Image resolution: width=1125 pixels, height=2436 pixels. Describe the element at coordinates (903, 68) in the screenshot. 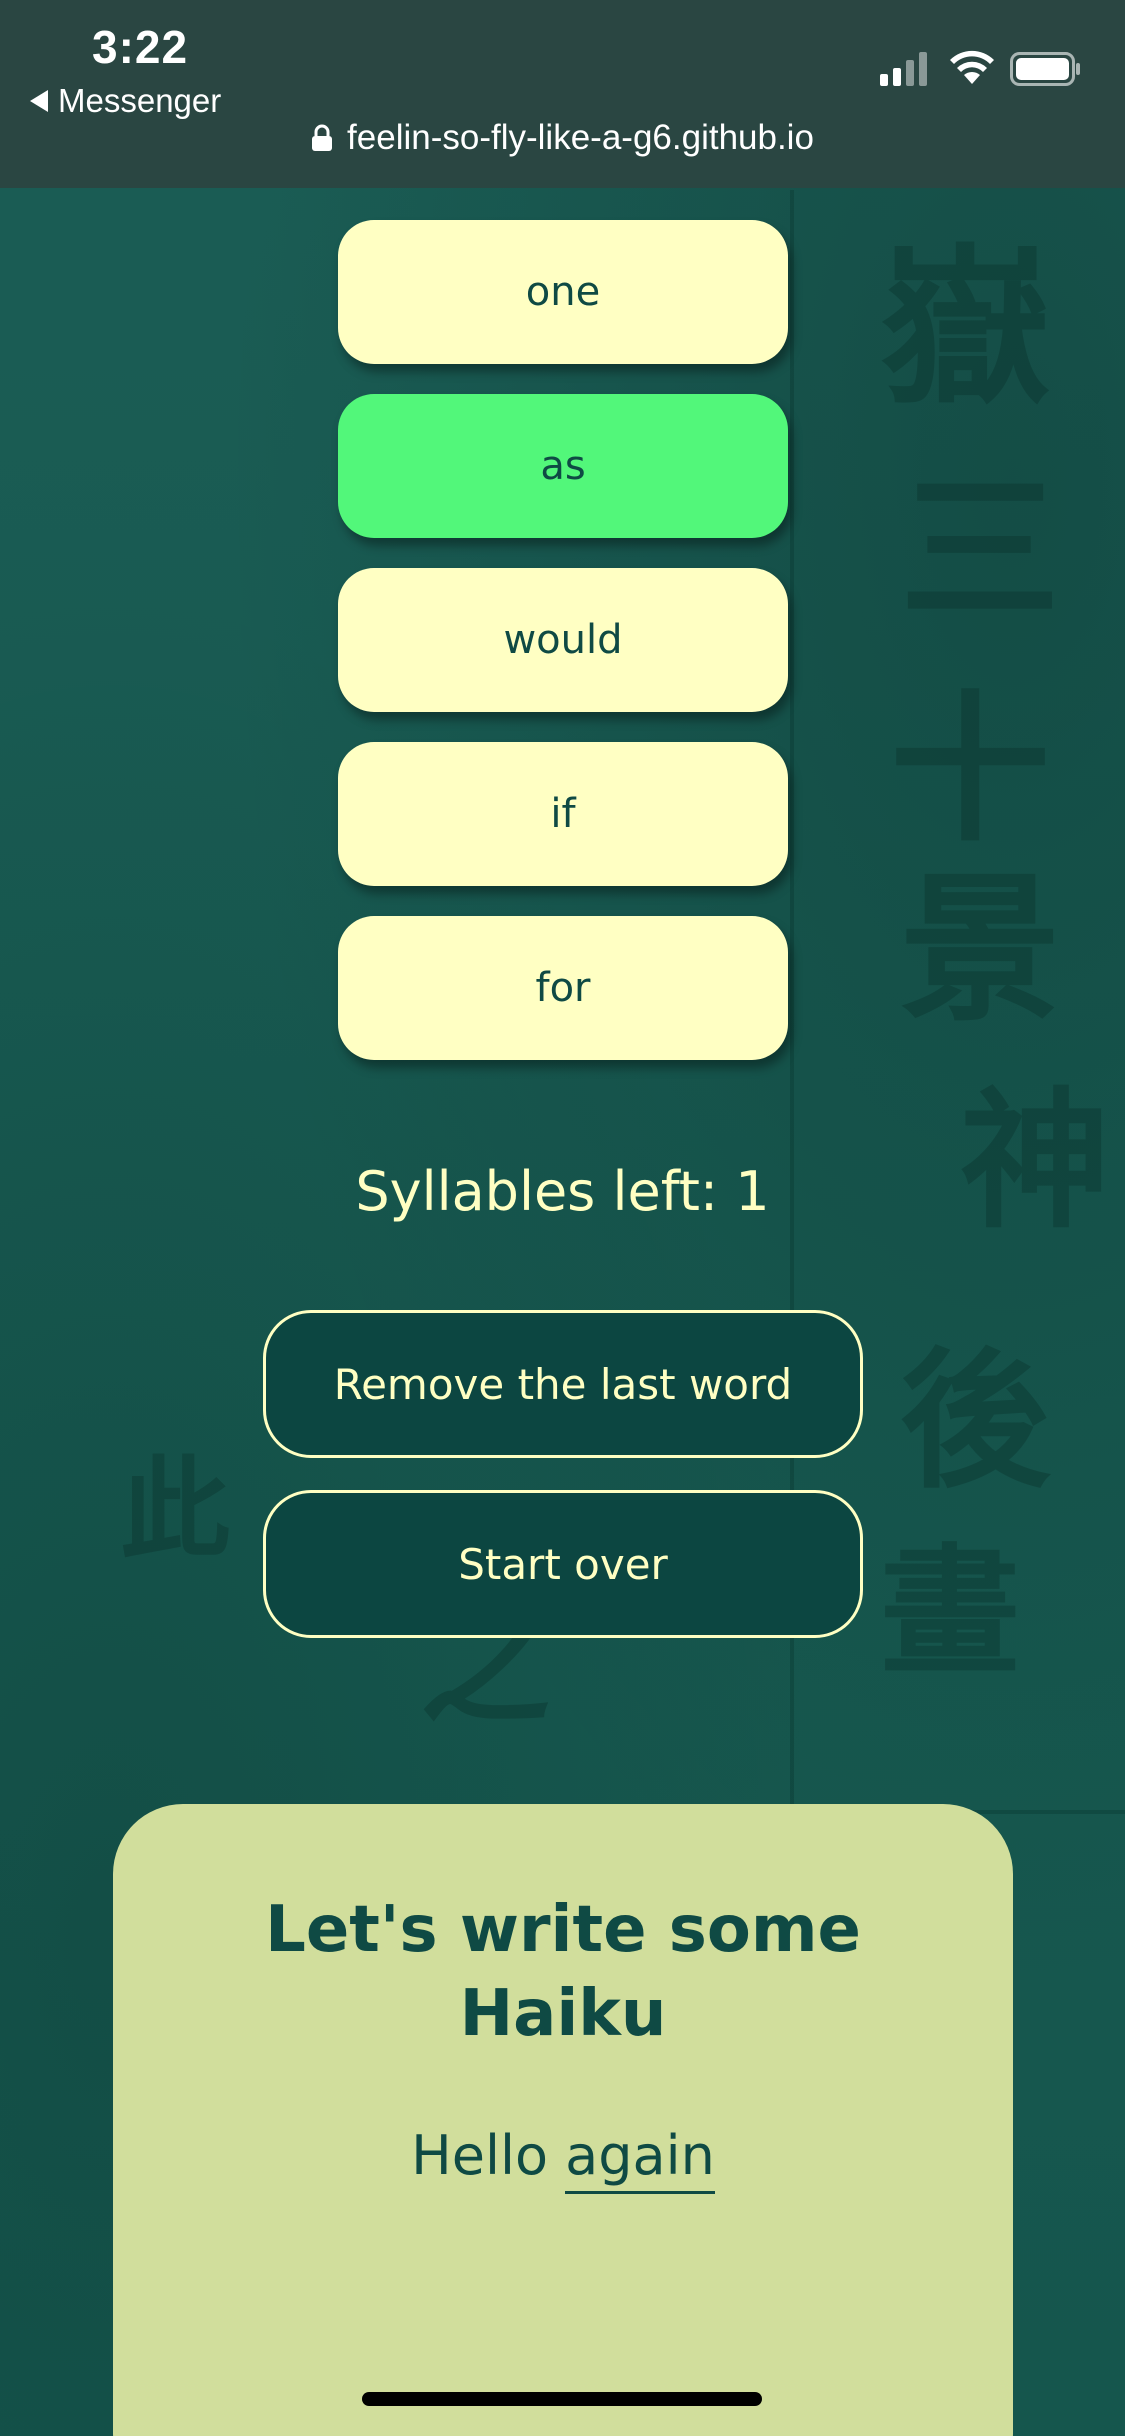

I see `signal-icon` at that location.